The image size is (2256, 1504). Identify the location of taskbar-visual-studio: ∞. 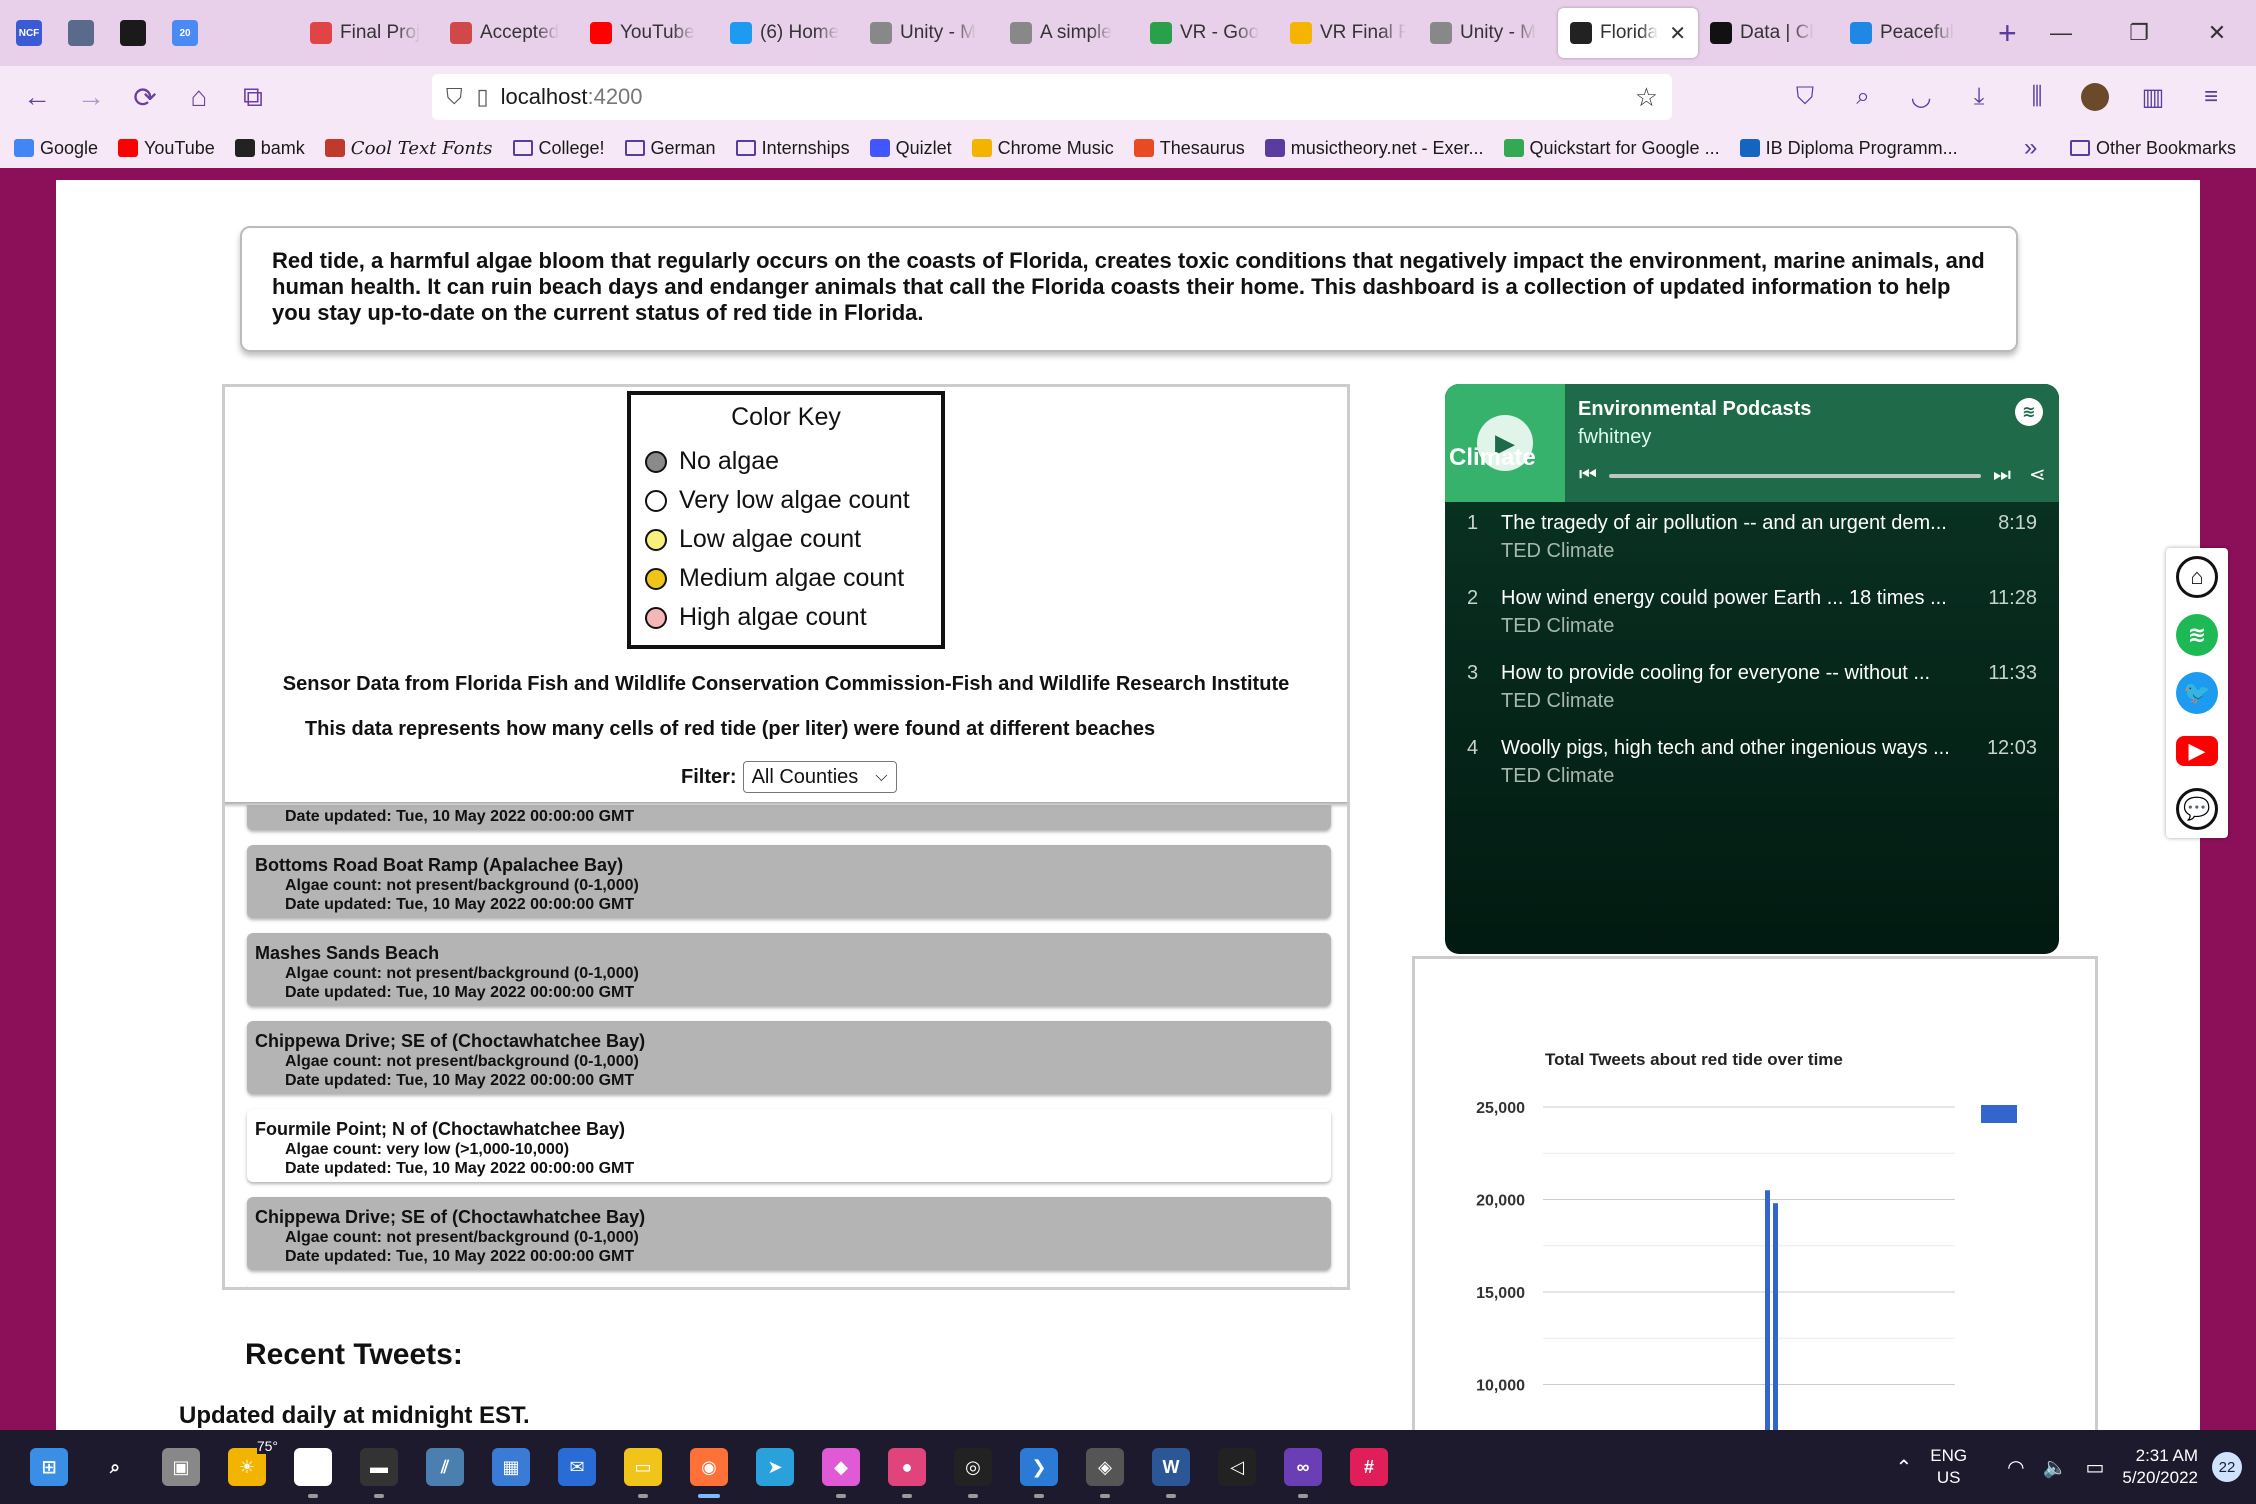
(1303, 1467).